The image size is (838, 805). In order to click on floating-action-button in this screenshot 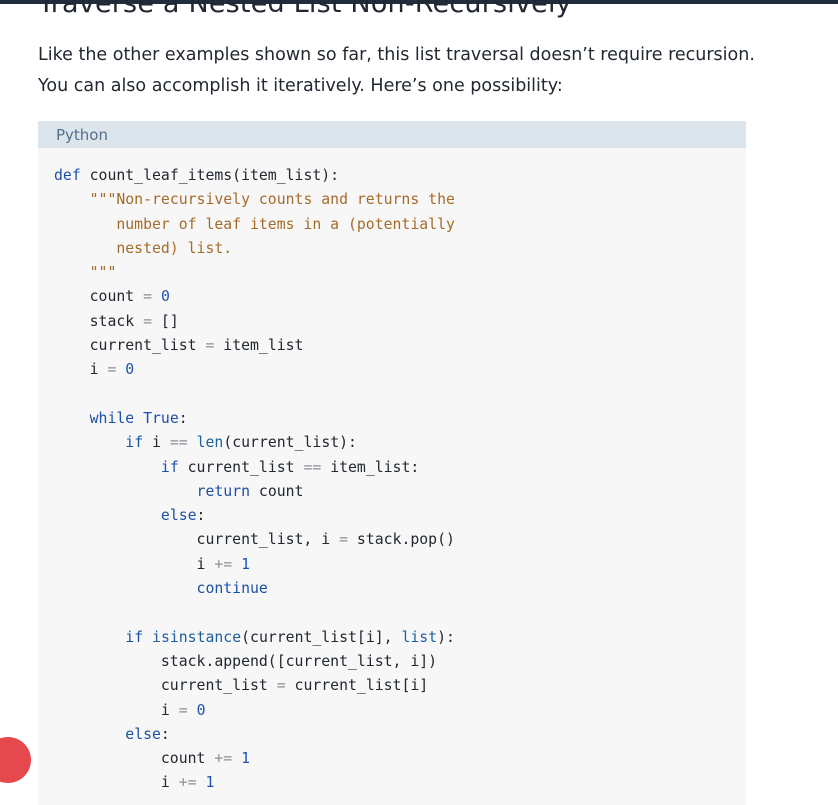, I will do `click(15, 760)`.